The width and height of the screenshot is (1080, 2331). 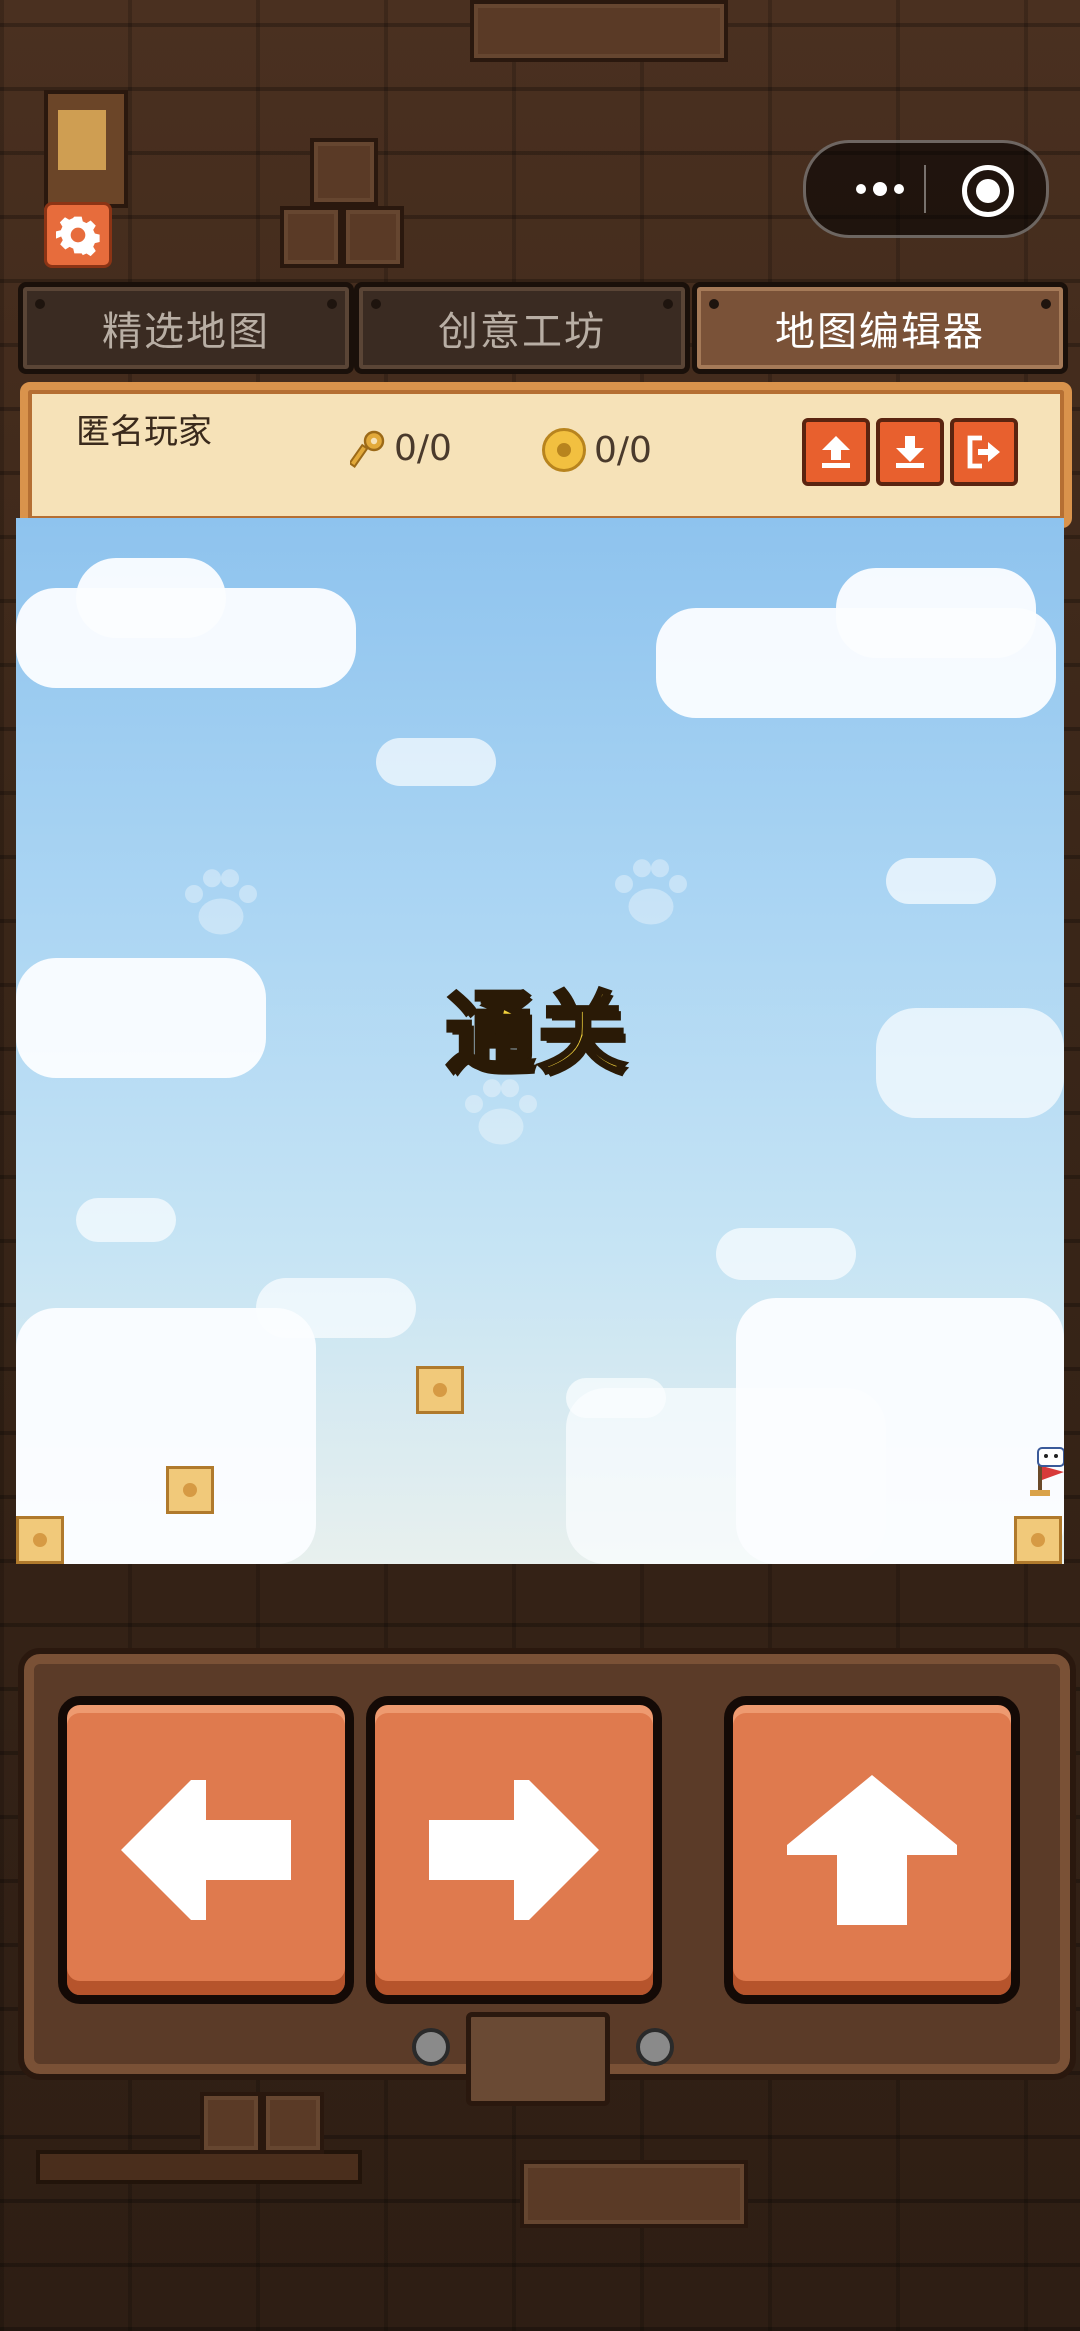 I want to click on more-menu-button, so click(x=880, y=189).